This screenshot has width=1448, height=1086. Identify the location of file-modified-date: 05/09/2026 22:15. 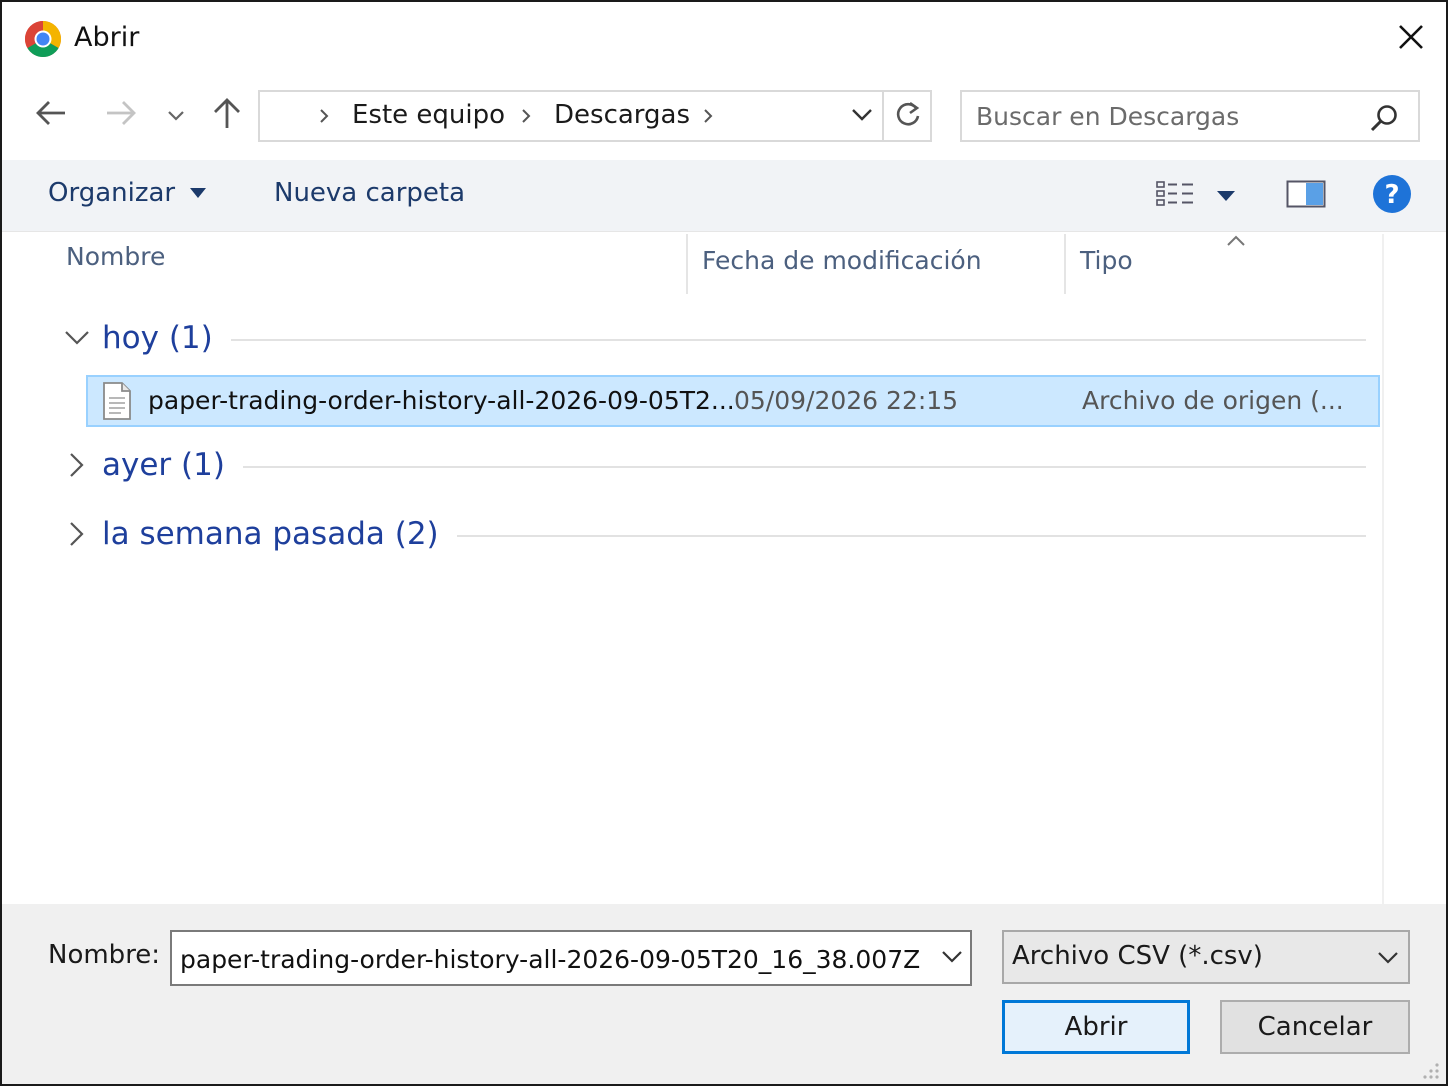
(846, 400).